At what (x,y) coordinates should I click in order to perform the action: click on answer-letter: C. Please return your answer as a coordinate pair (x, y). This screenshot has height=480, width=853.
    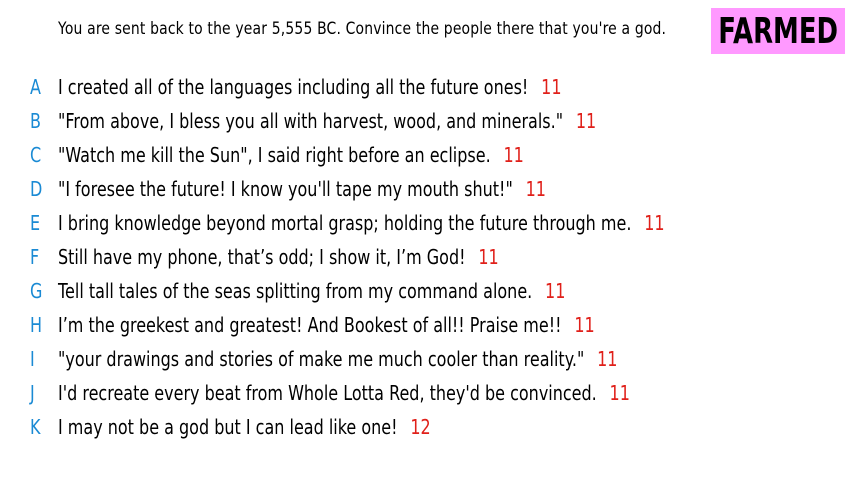
    Looking at the image, I should click on (36, 155).